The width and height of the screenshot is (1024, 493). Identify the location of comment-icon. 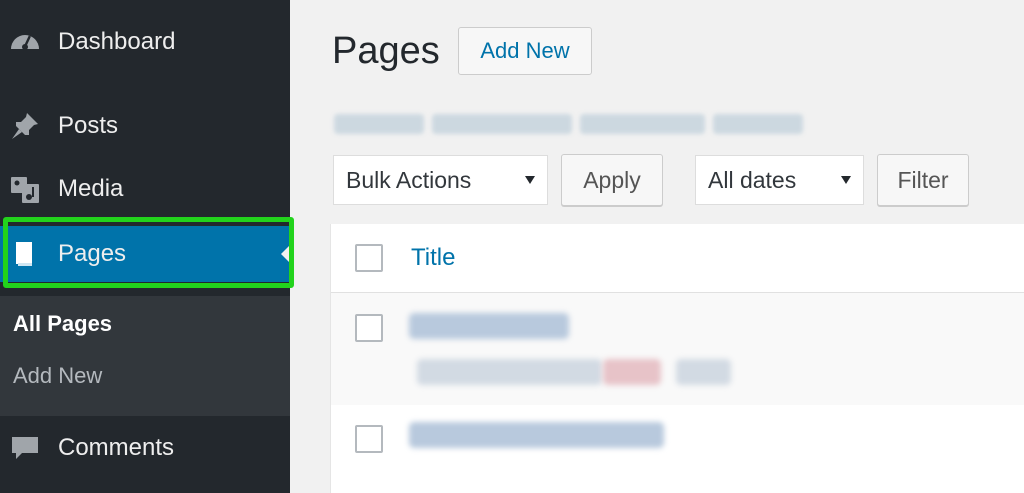
(25, 448).